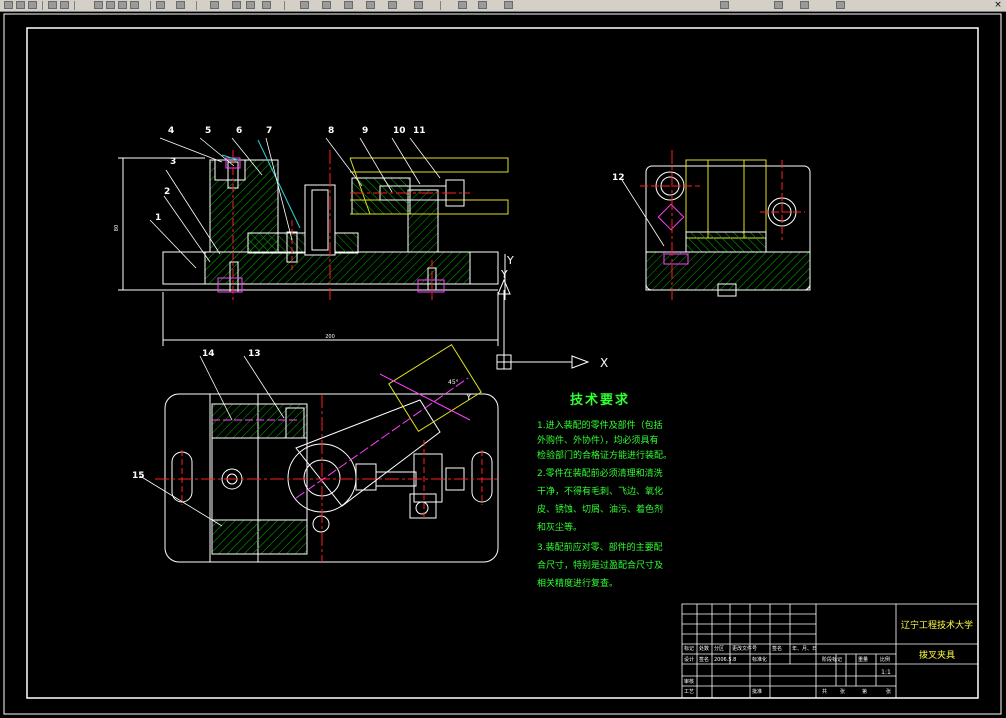  What do you see at coordinates (863, 659) in the screenshot?
I see `tb-cell: 重量` at bounding box center [863, 659].